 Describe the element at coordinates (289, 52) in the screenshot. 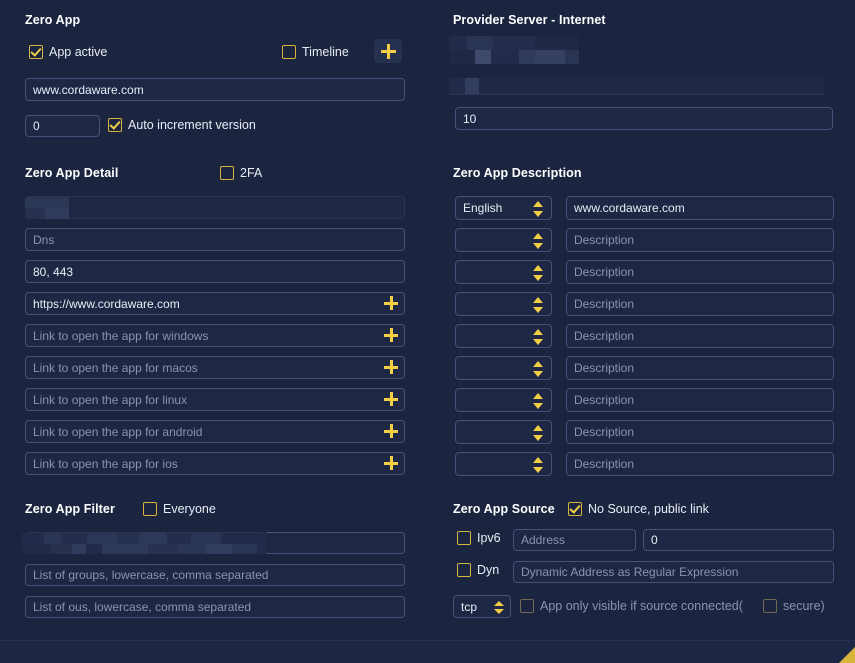

I see `timeline-checkbox` at that location.